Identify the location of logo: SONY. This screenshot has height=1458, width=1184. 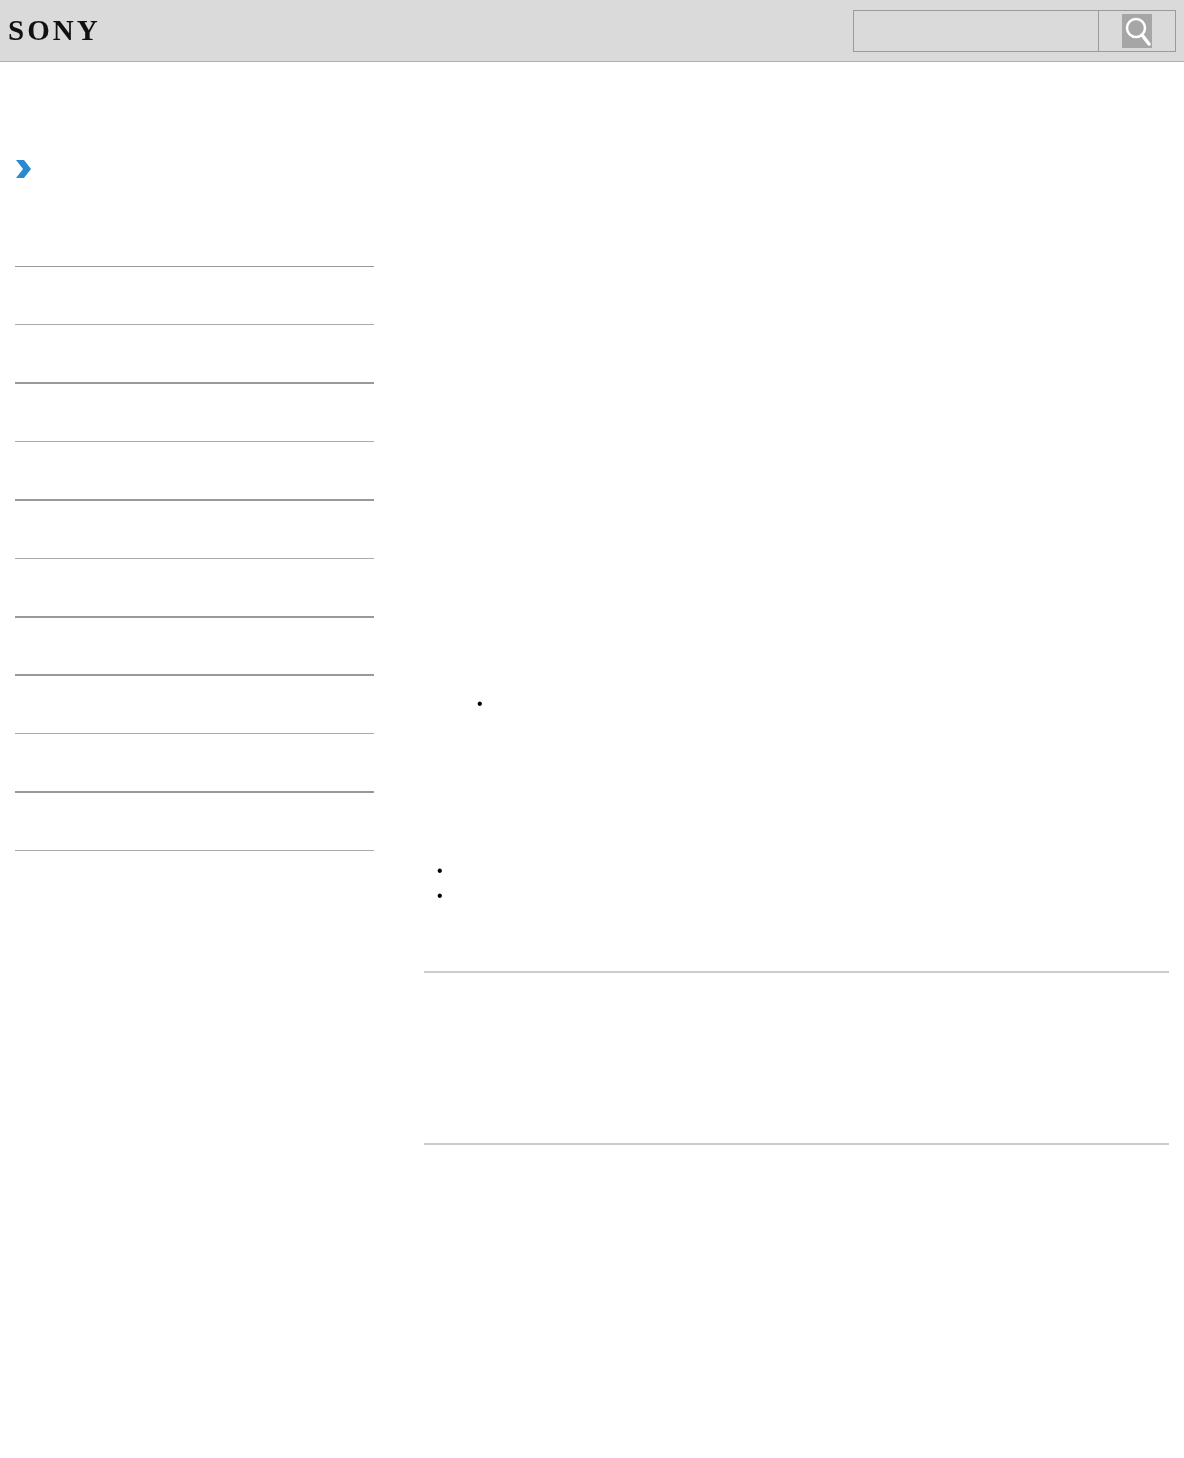
(54, 30).